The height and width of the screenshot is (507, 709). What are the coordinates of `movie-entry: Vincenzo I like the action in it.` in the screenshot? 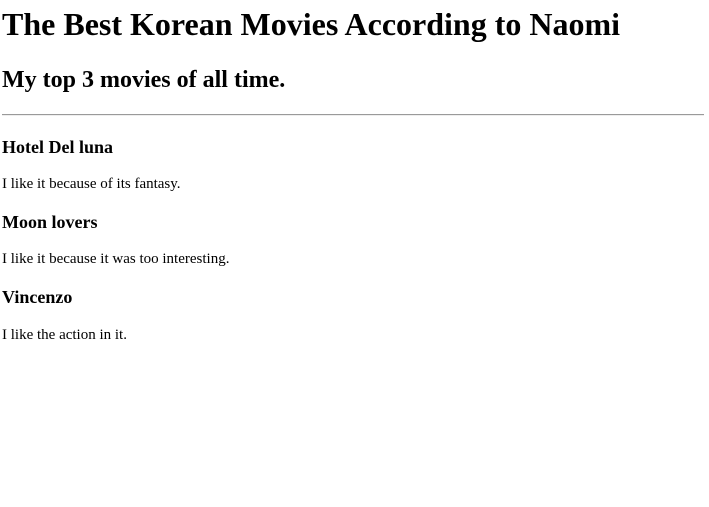 It's located at (354, 315).